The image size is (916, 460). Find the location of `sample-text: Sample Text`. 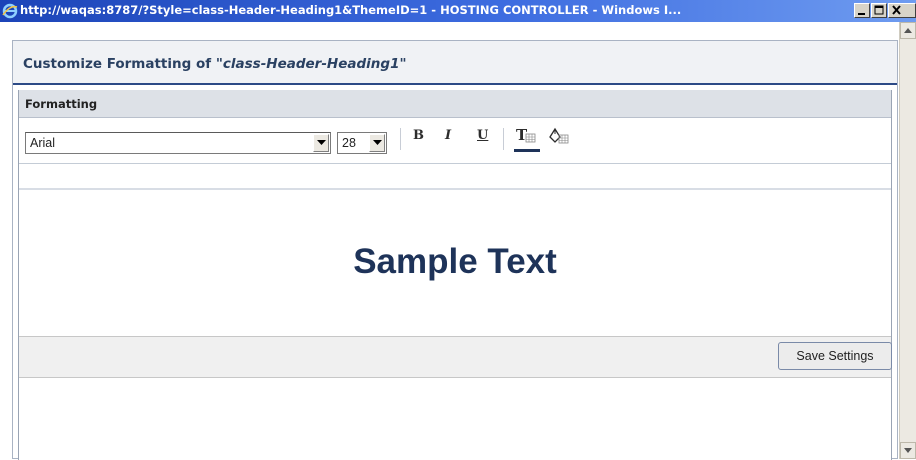

sample-text: Sample Text is located at coordinates (455, 261).